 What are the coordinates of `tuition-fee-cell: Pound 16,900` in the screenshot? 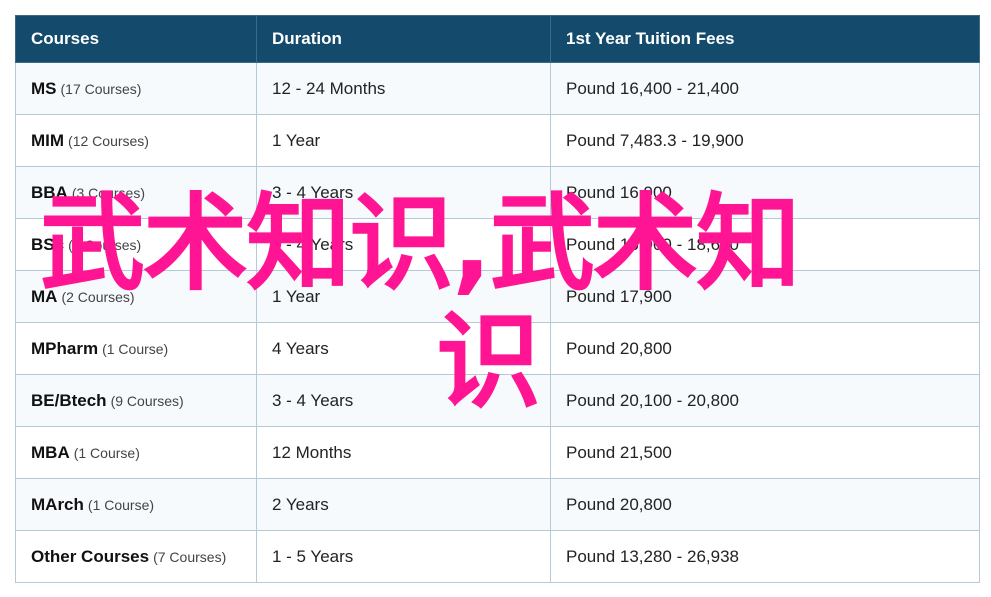 It's located at (765, 192).